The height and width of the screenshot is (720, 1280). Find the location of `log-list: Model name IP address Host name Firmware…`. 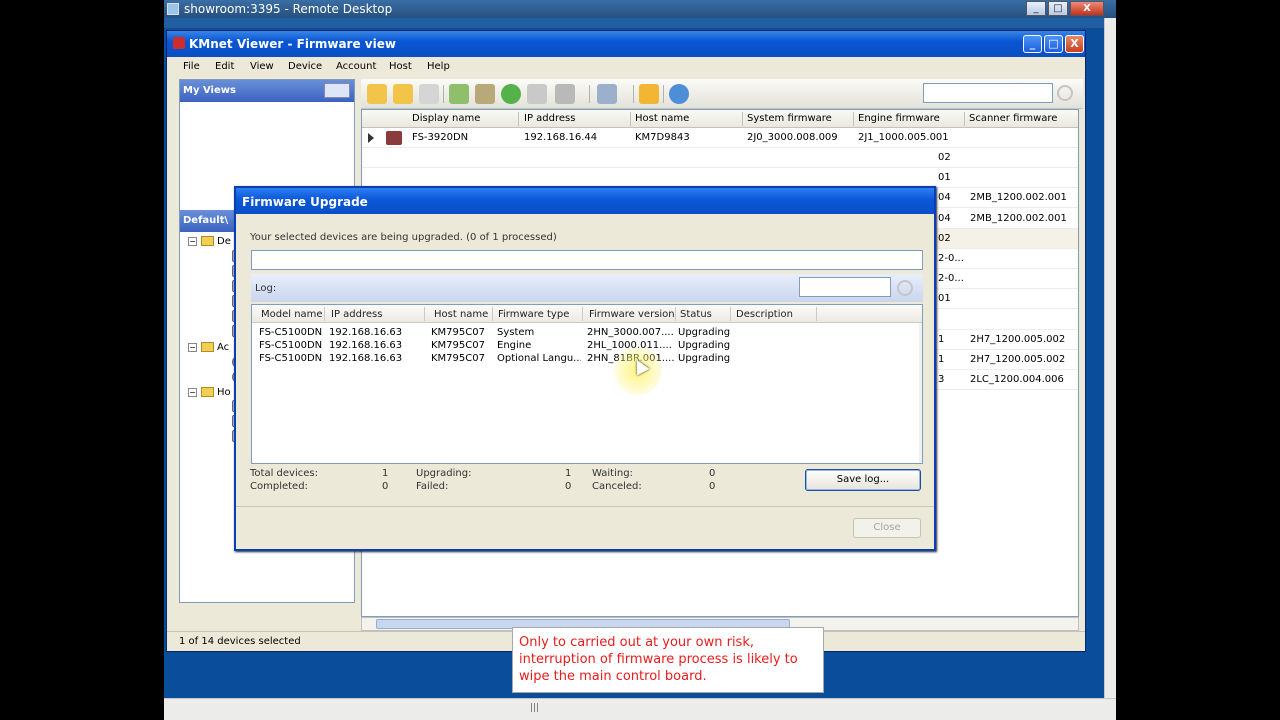

log-list: Model name IP address Host name Firmware… is located at coordinates (587, 384).